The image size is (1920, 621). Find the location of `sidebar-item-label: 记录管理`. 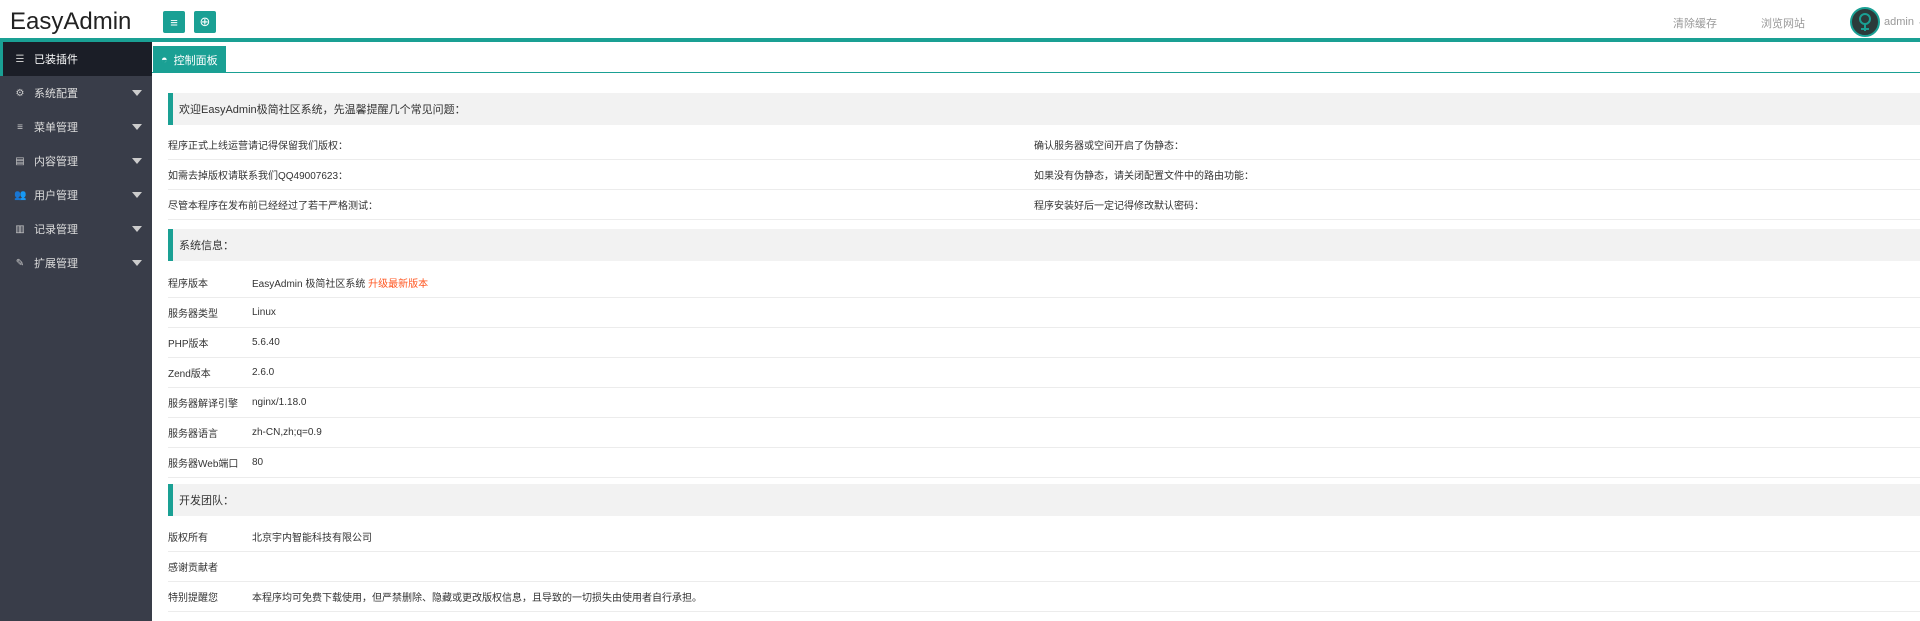

sidebar-item-label: 记录管理 is located at coordinates (56, 230).